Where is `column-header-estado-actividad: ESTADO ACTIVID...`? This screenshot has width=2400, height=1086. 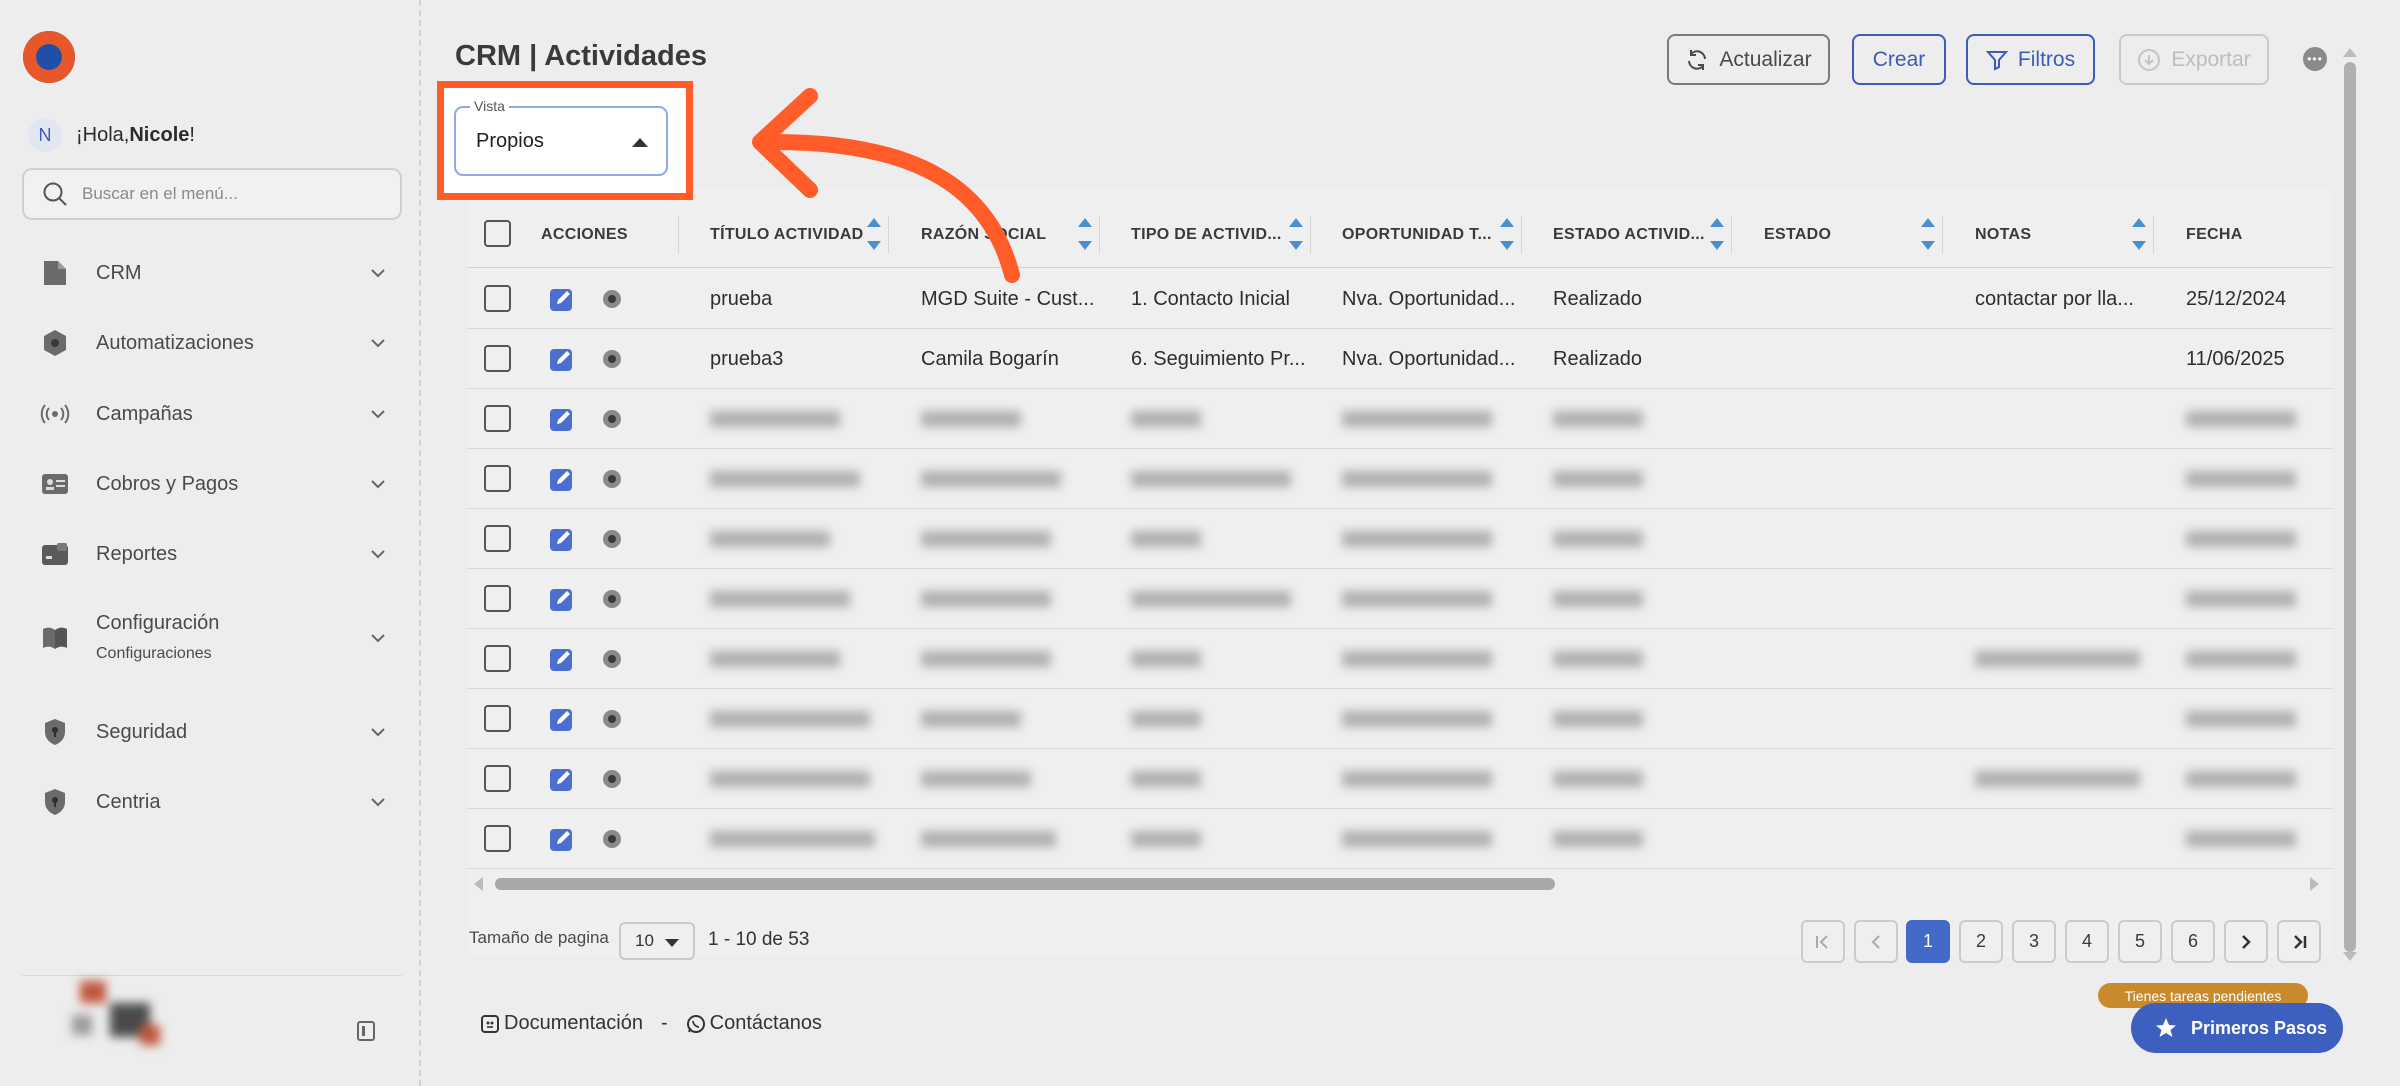
column-header-estado-actividad: ESTADO ACTIVID... is located at coordinates (1629, 235).